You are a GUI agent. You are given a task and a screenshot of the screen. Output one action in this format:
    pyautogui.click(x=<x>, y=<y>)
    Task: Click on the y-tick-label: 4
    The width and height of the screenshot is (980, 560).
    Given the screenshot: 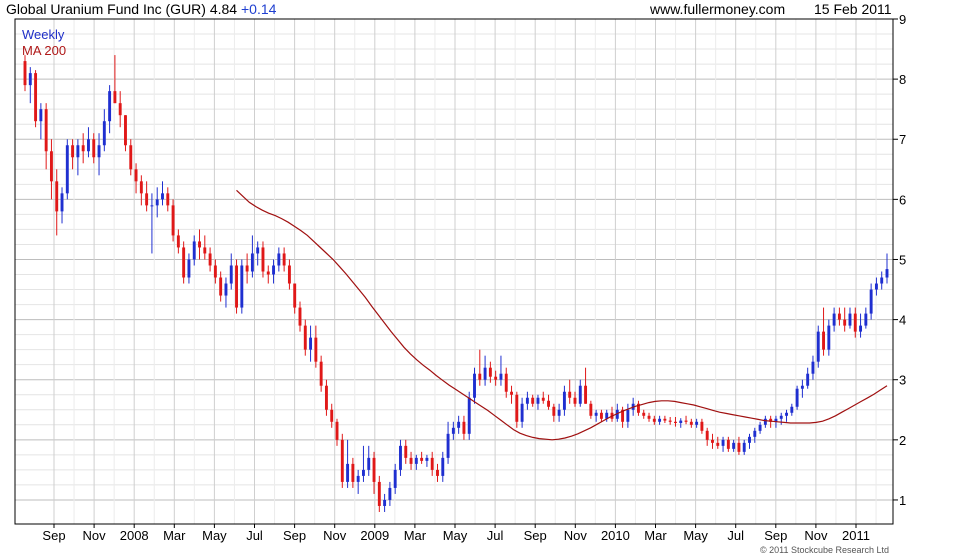 What is the action you would take?
    pyautogui.click(x=902, y=320)
    